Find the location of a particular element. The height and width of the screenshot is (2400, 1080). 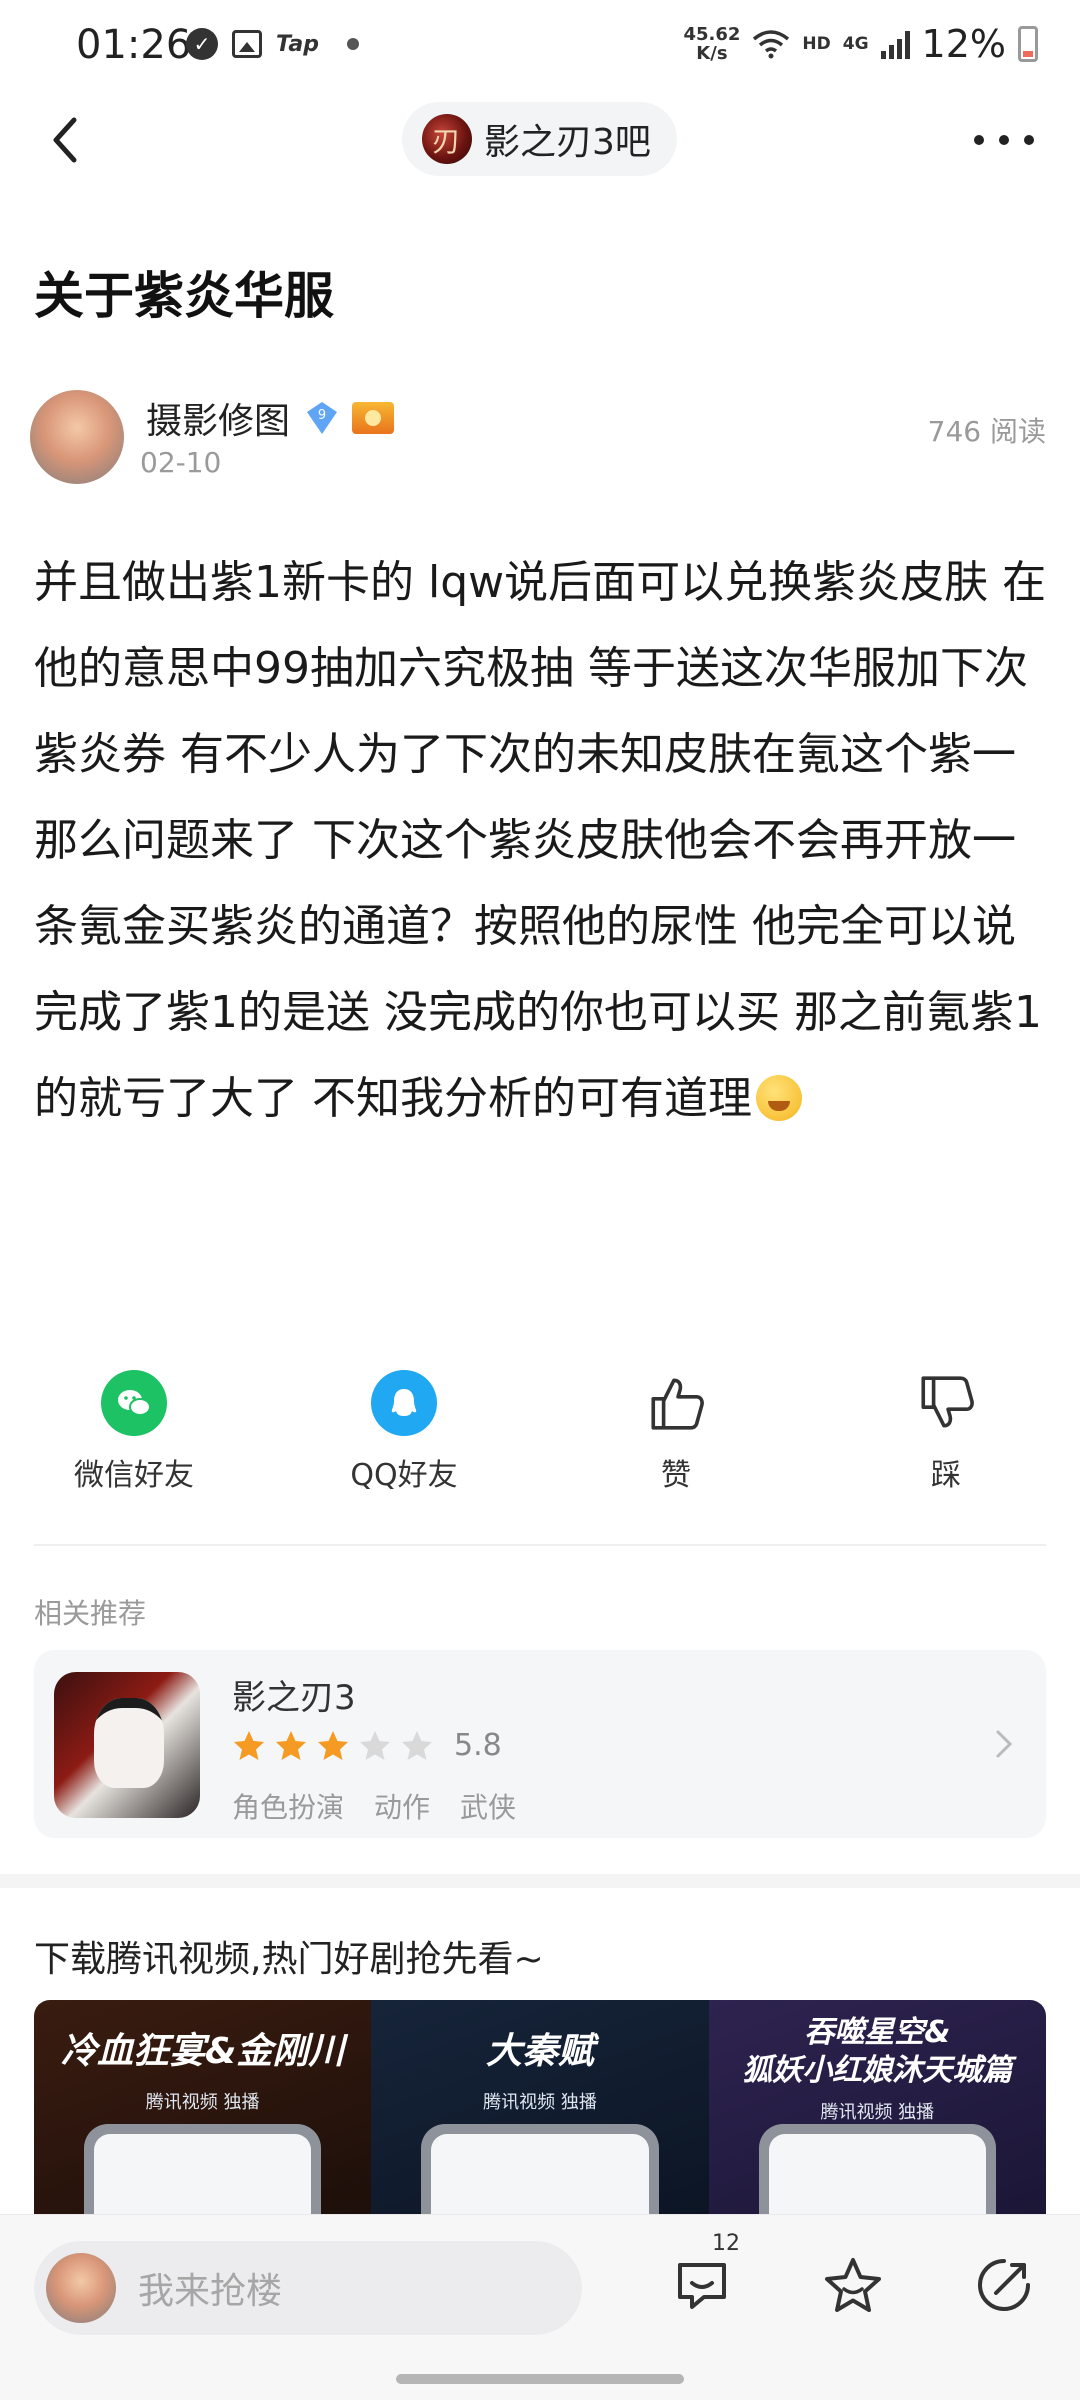

level-badge-icon: 9 is located at coordinates (322, 418).